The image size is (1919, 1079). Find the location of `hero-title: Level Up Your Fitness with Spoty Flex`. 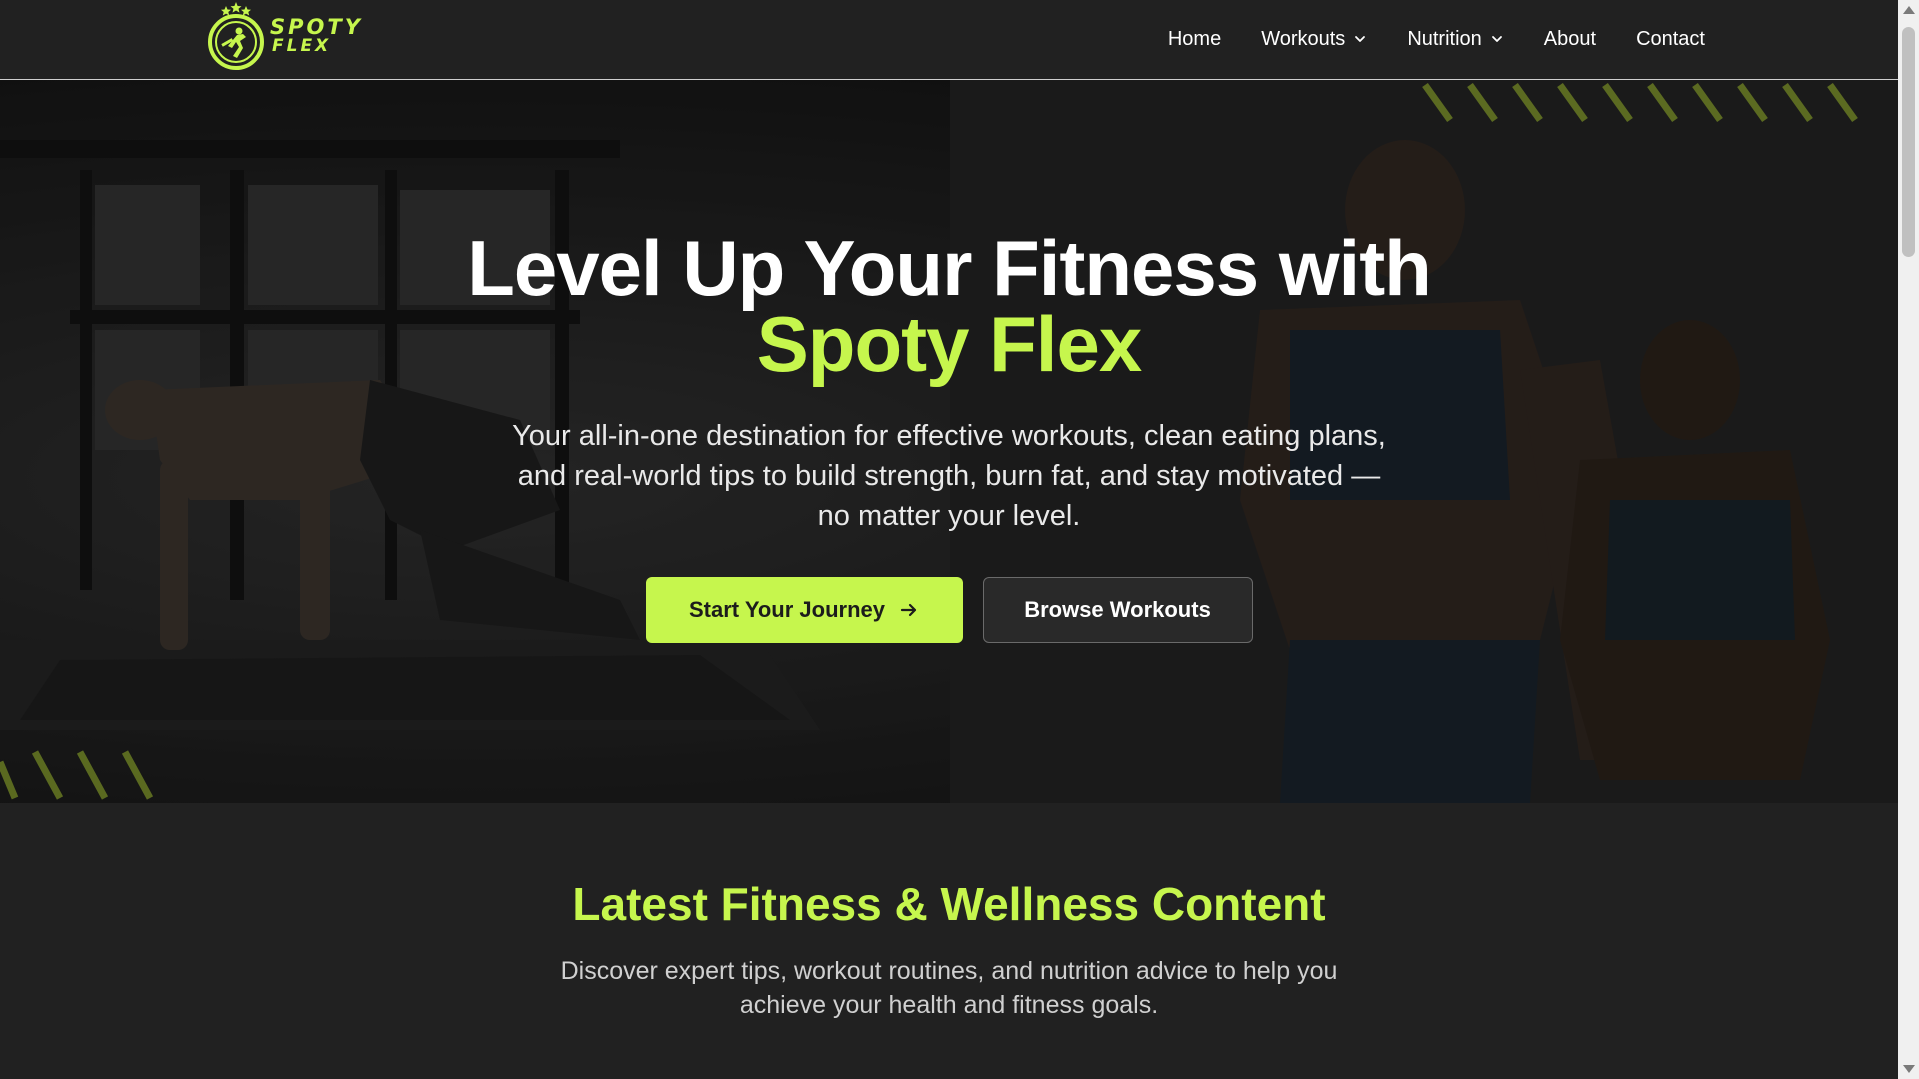

hero-title: Level Up Your Fitness with Spoty Flex is located at coordinates (949, 308).